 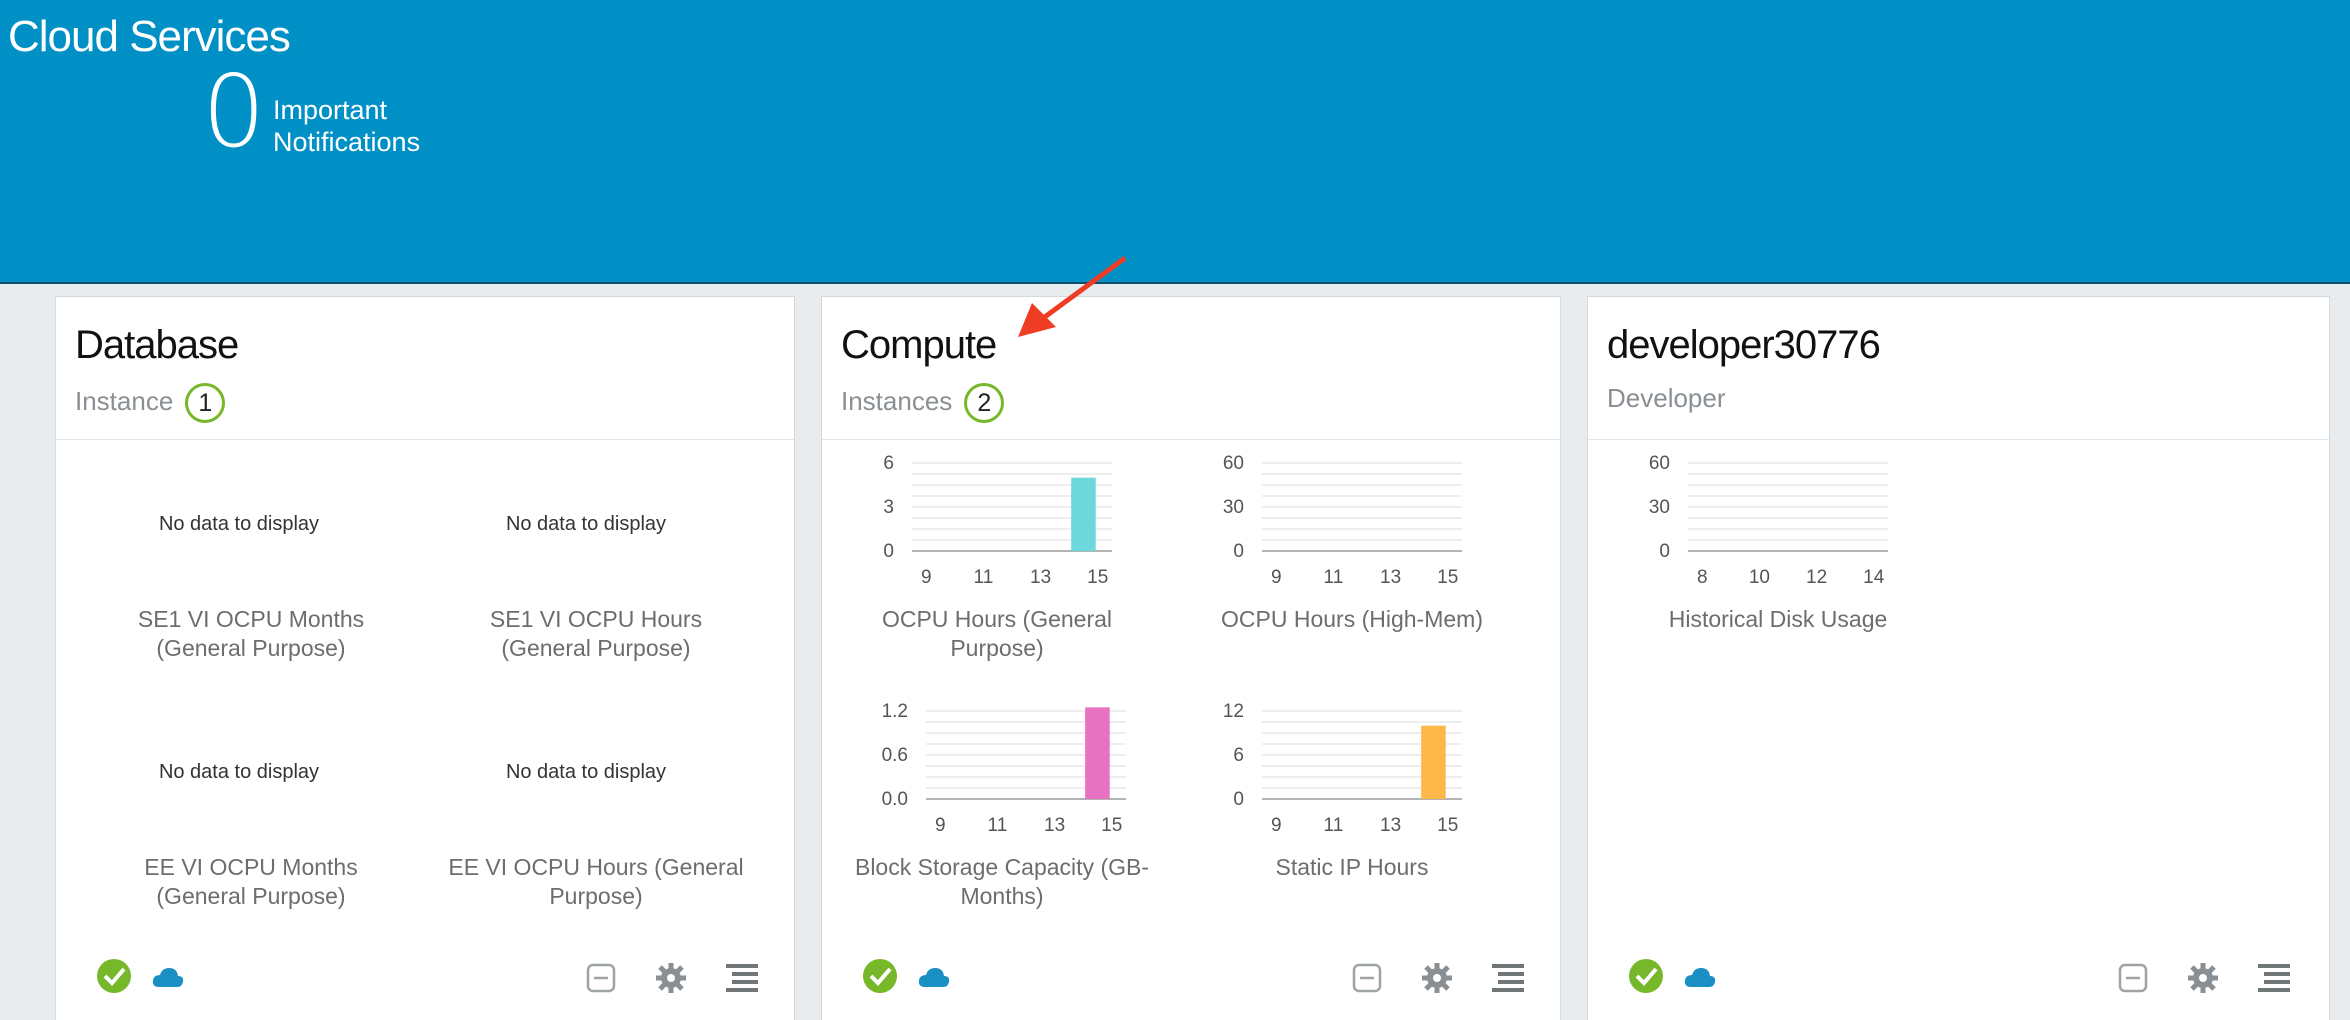 I want to click on y-tick-label: 1.2, so click(x=895, y=711).